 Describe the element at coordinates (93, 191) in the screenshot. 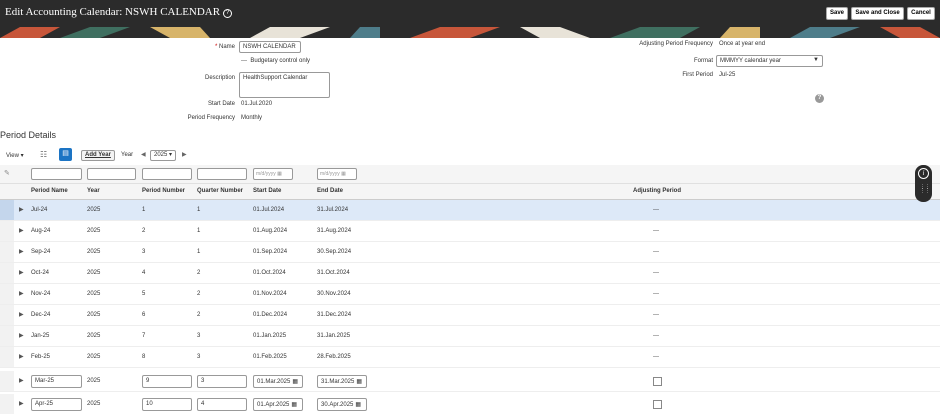

I see `column-header-year: Year` at that location.